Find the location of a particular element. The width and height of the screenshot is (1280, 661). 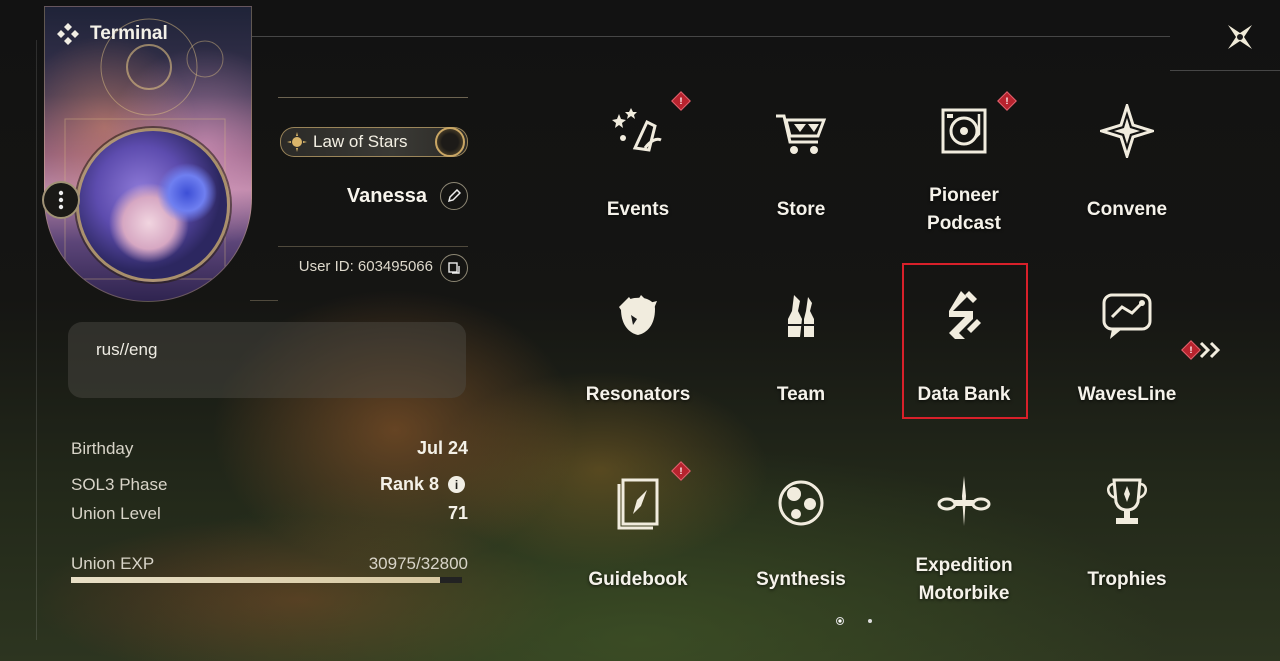

union-exp-label: Union EXP is located at coordinates (113, 563).